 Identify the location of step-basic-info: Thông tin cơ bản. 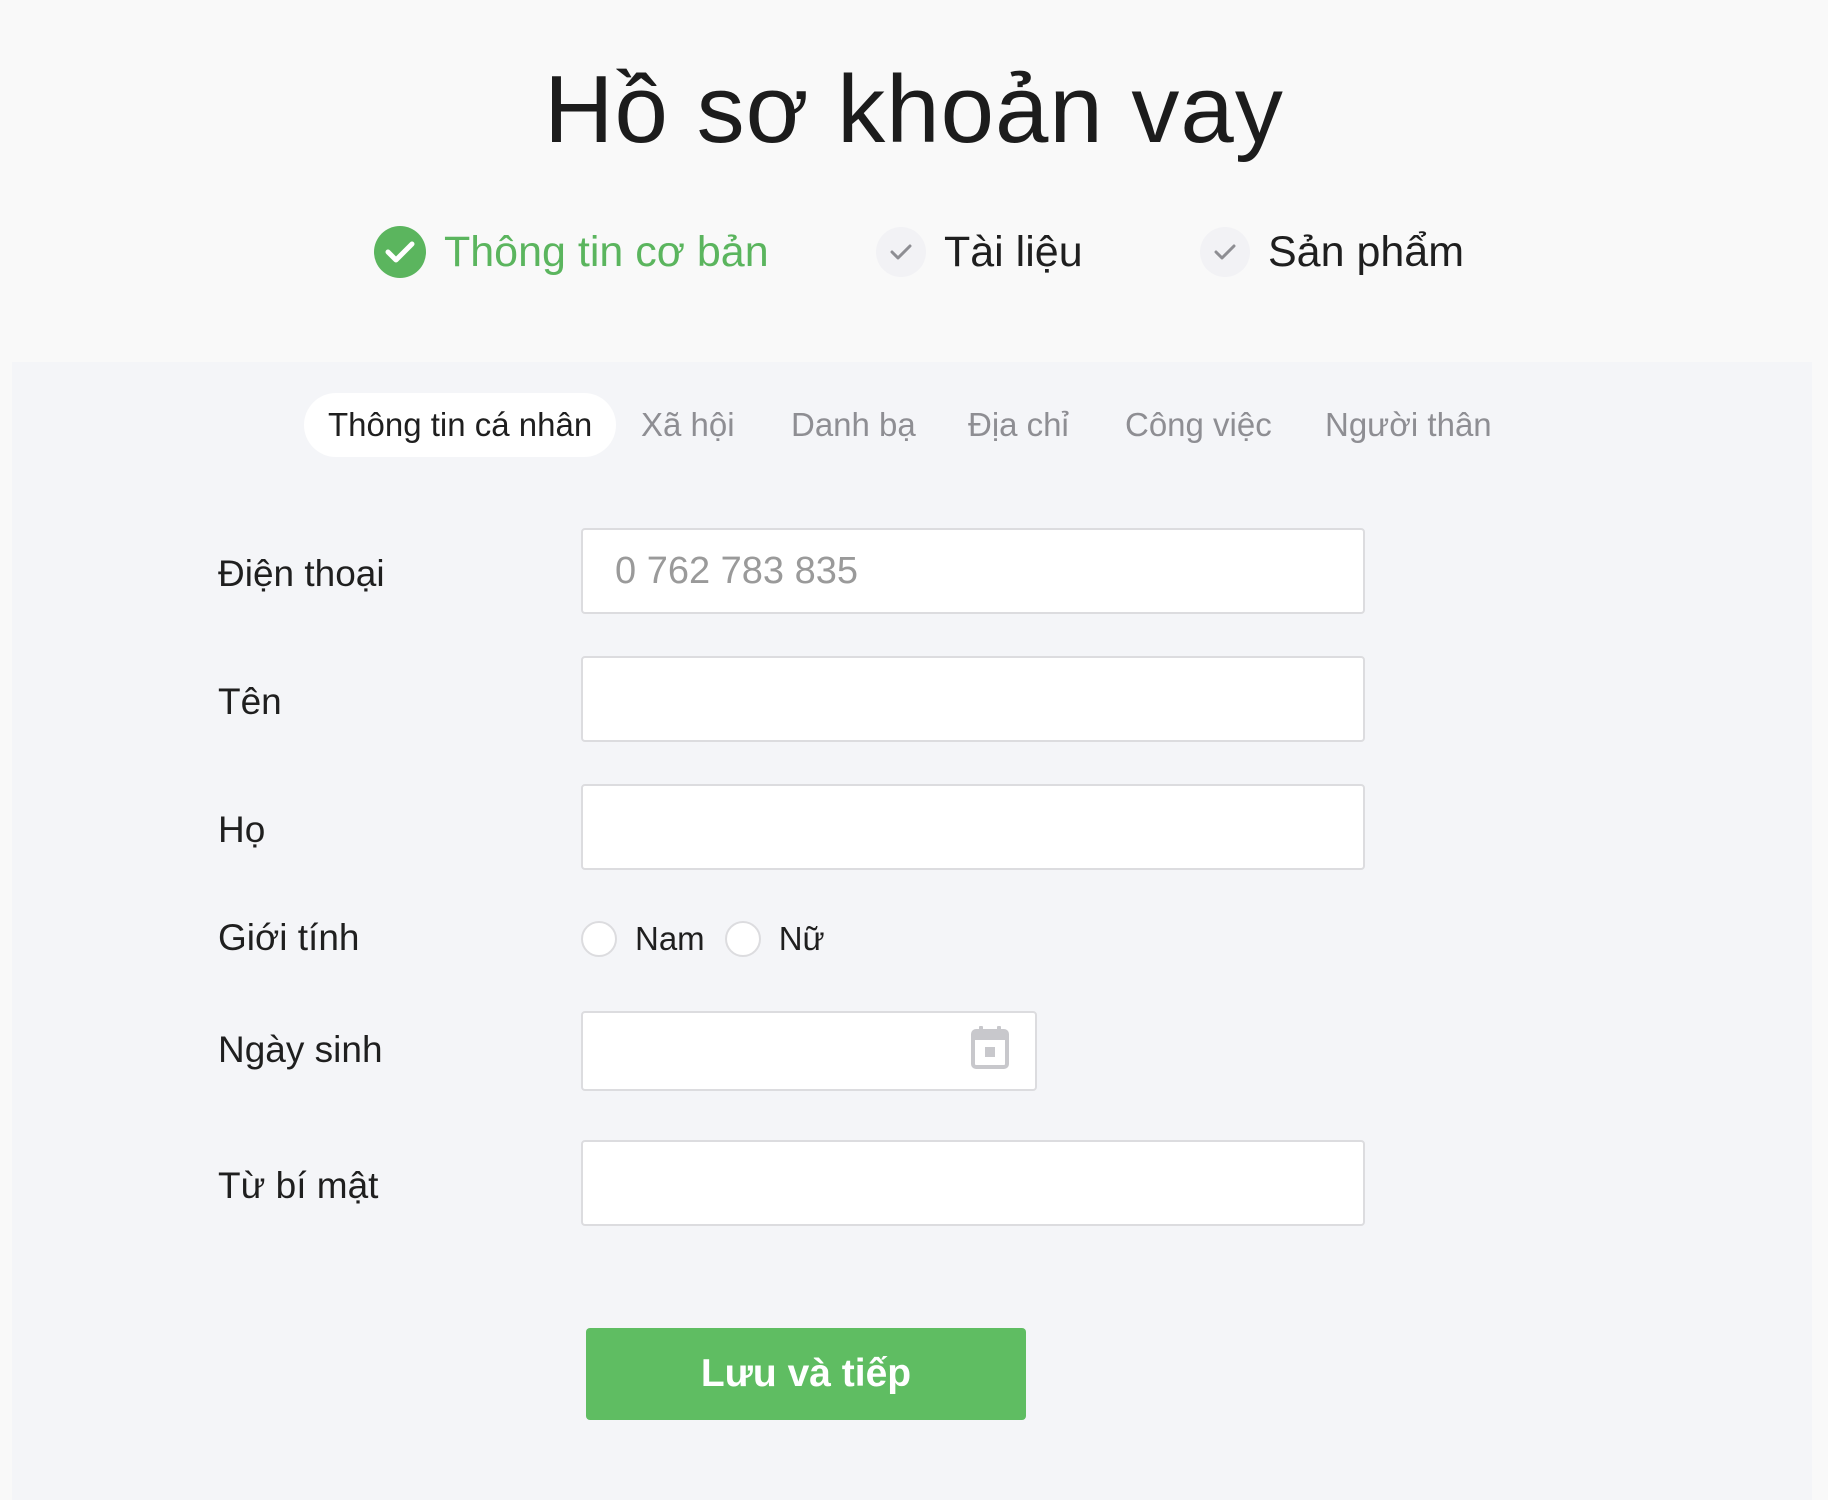
(571, 252).